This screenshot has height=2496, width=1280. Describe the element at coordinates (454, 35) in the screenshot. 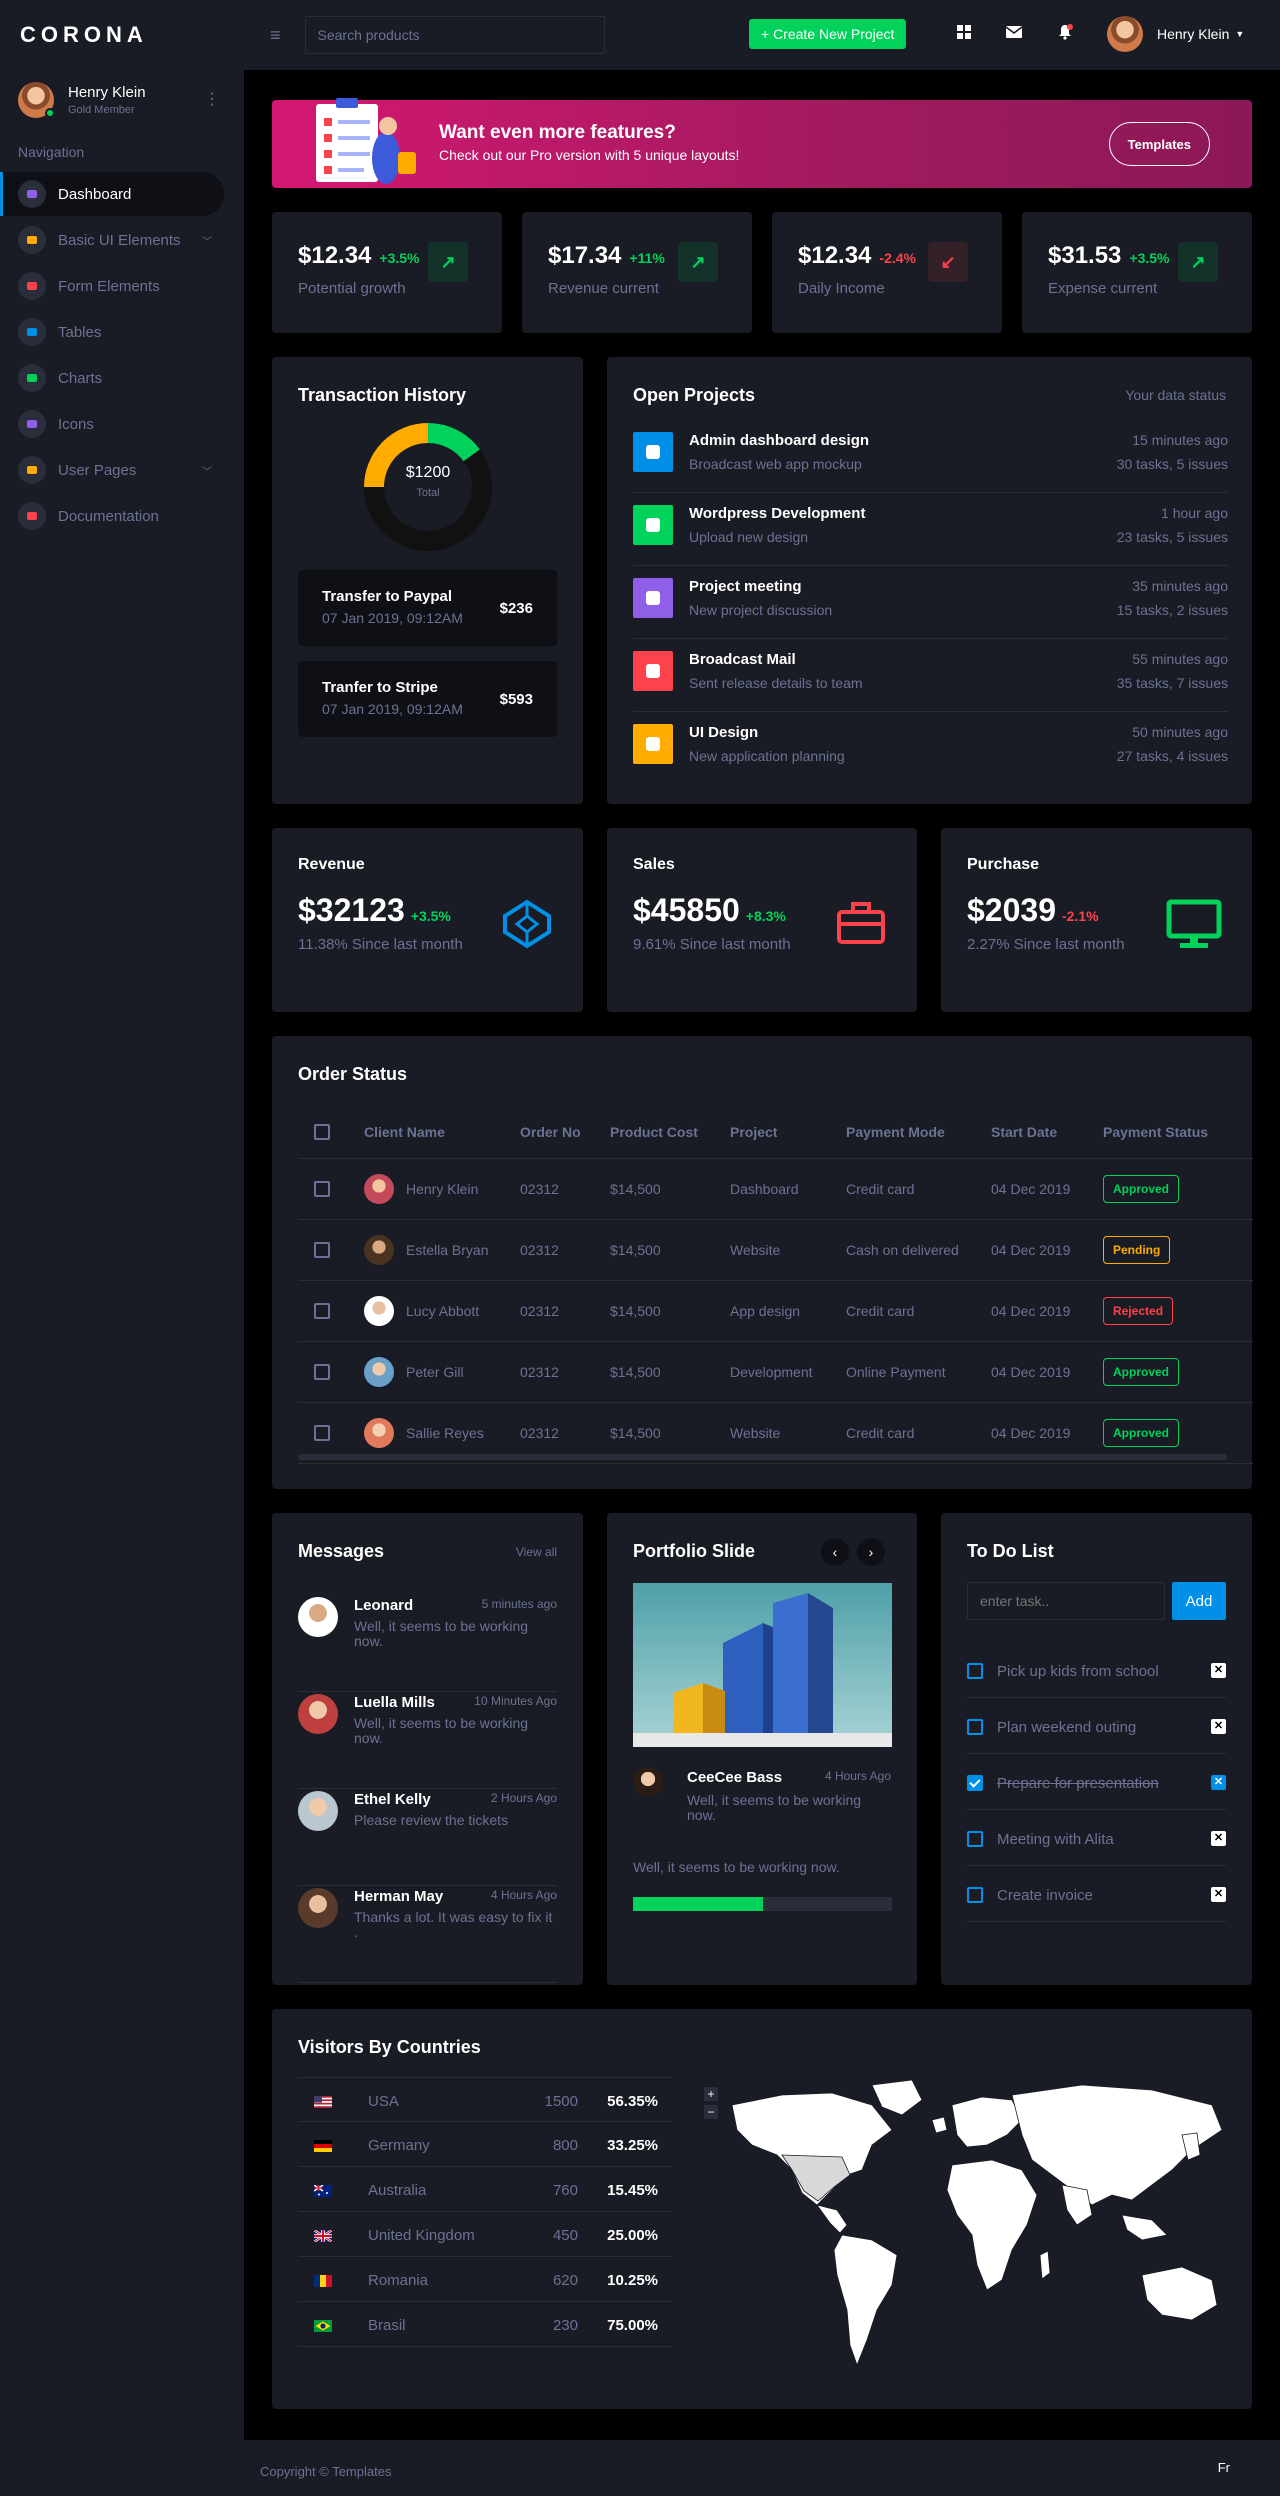

I see `search-input` at that location.